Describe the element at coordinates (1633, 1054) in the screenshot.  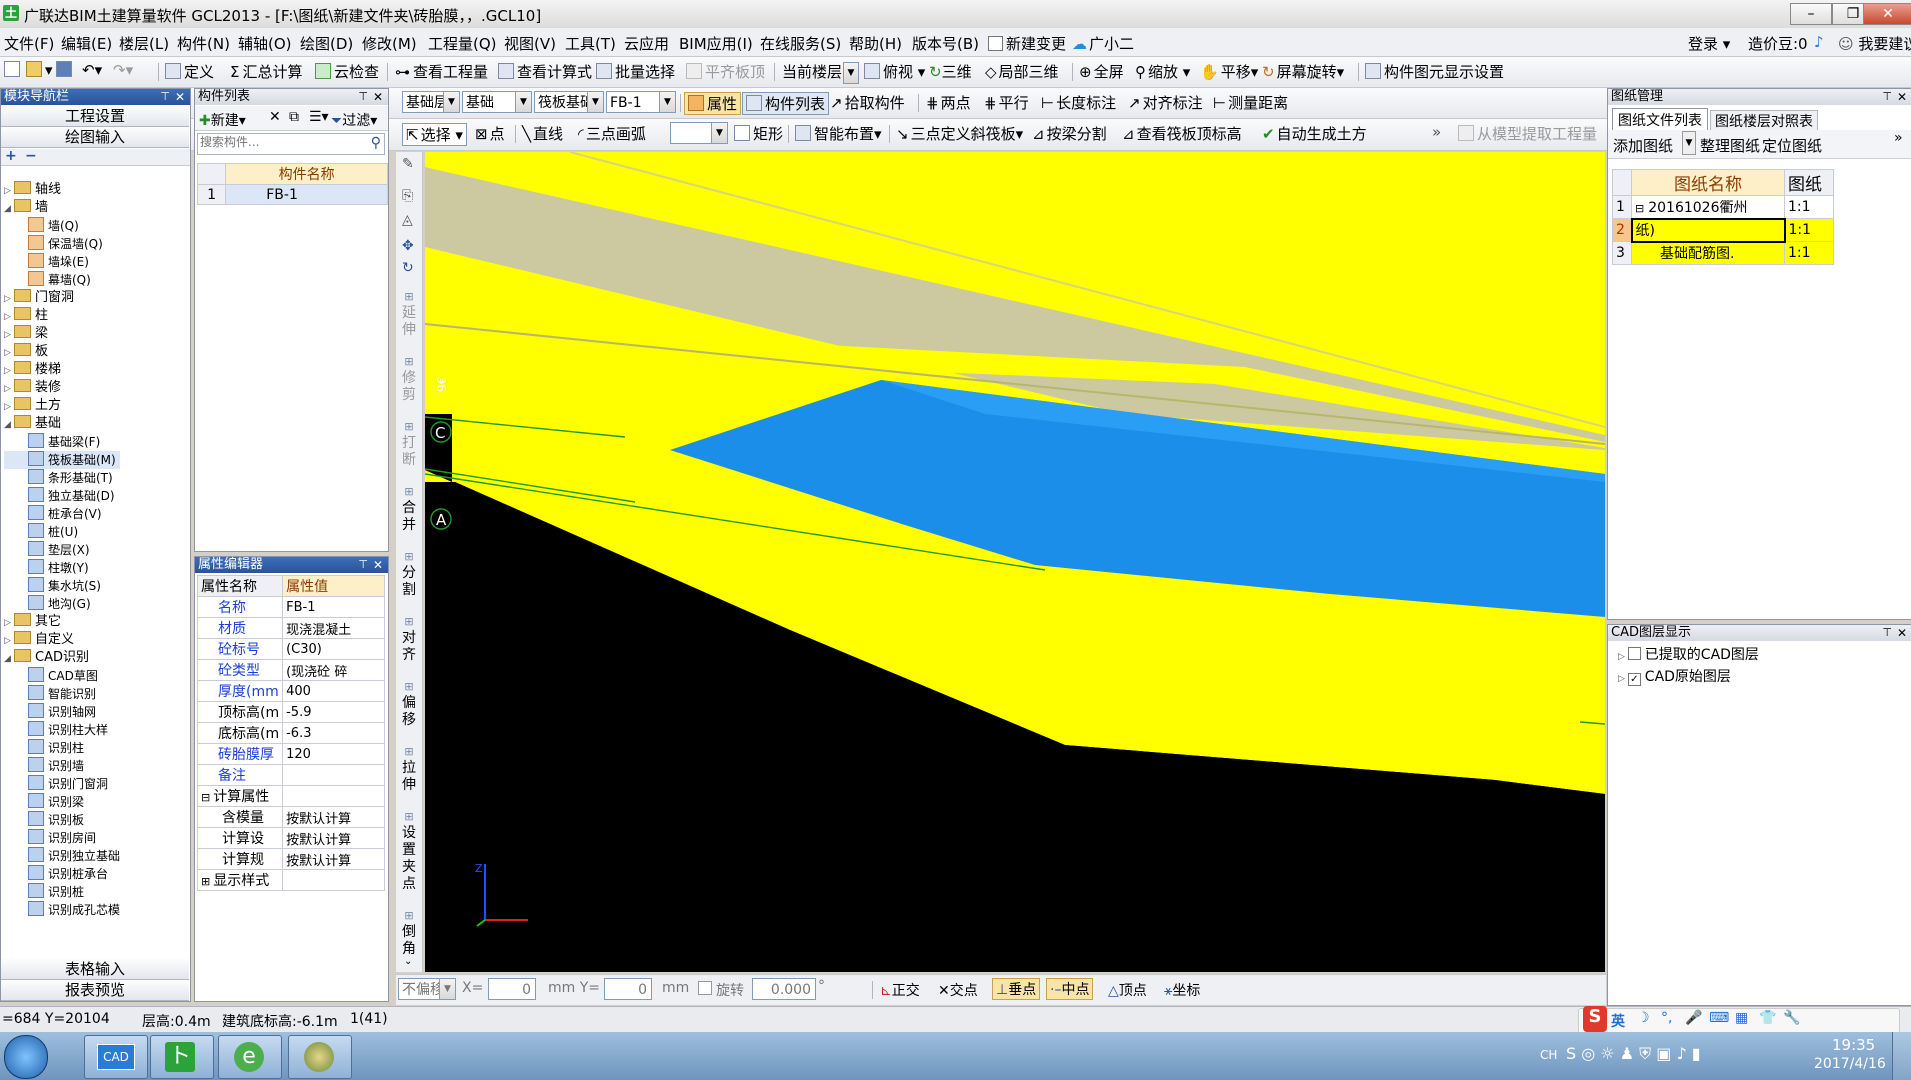
I see `tray-icons: S ◎ ☼ ♟ ⛨ ▣ ♪ ▮` at that location.